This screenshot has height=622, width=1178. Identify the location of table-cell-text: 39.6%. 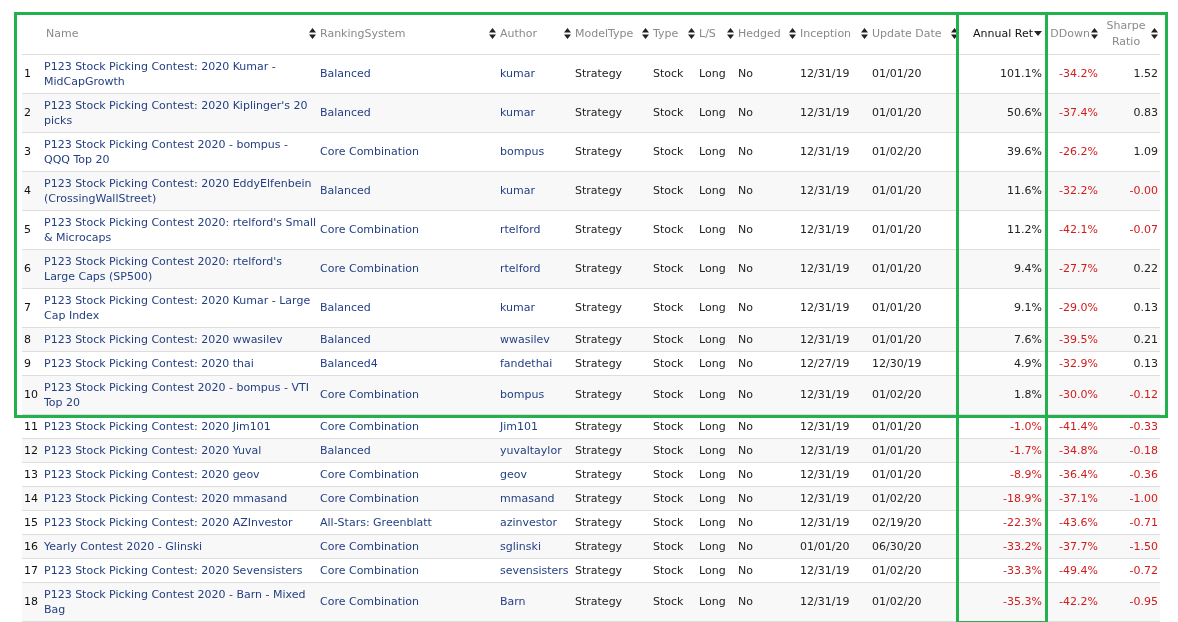
(1024, 152).